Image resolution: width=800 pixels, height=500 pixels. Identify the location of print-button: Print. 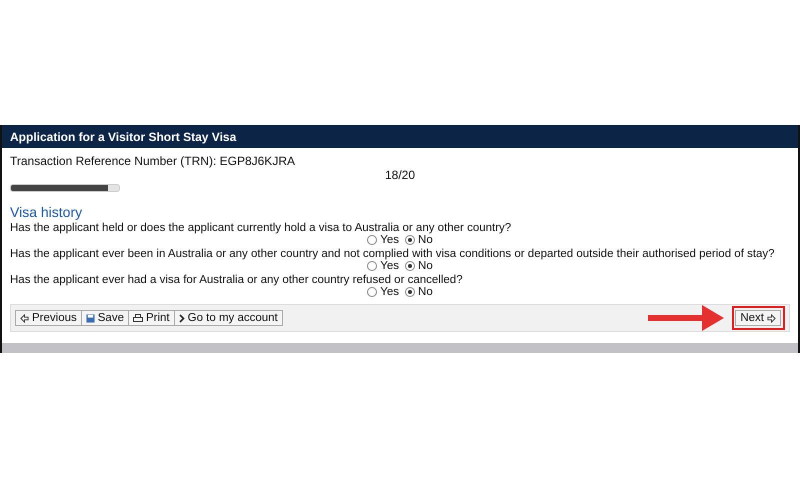
(151, 318).